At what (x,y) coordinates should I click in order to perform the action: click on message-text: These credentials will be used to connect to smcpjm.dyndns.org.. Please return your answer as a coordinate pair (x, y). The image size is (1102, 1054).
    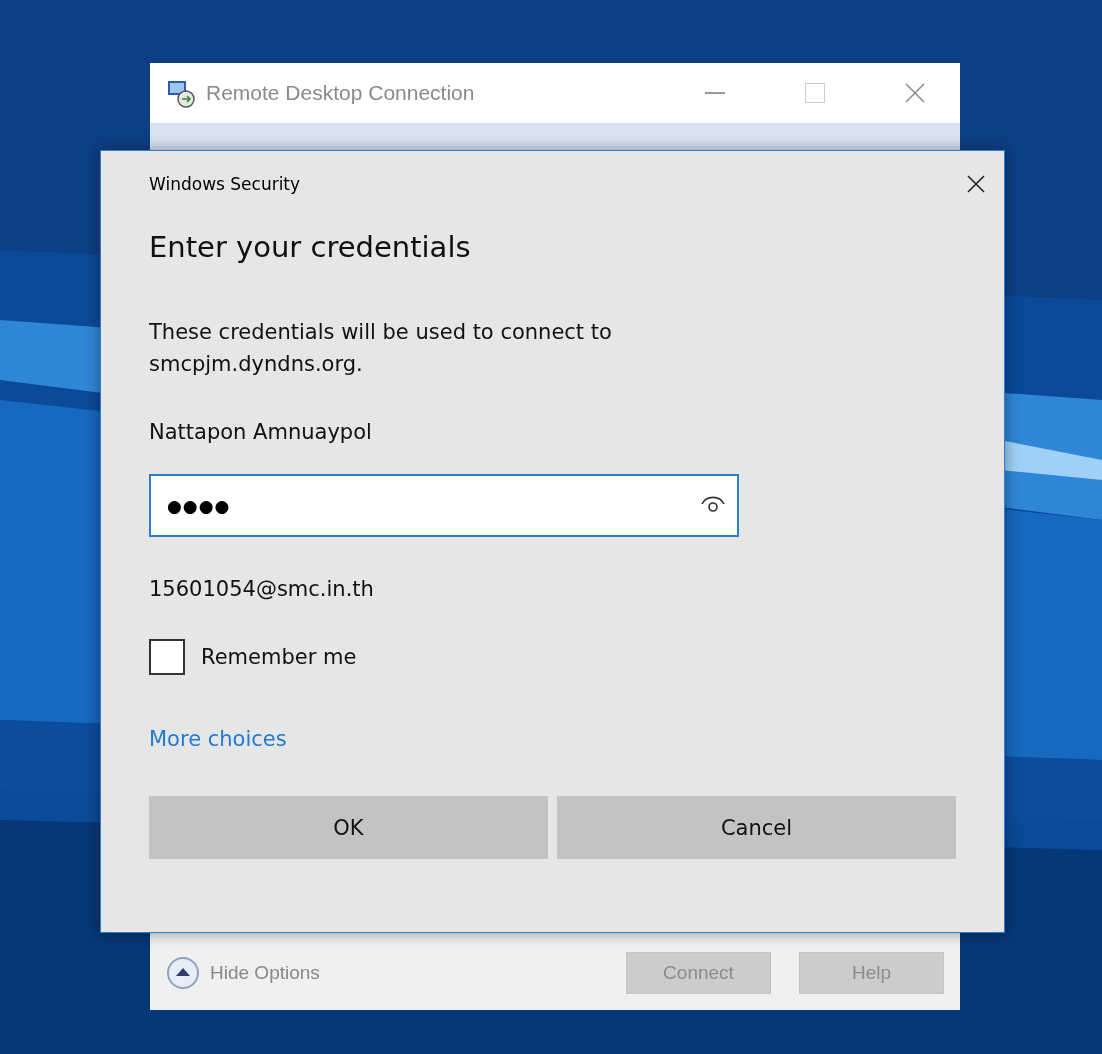
    Looking at the image, I should click on (381, 348).